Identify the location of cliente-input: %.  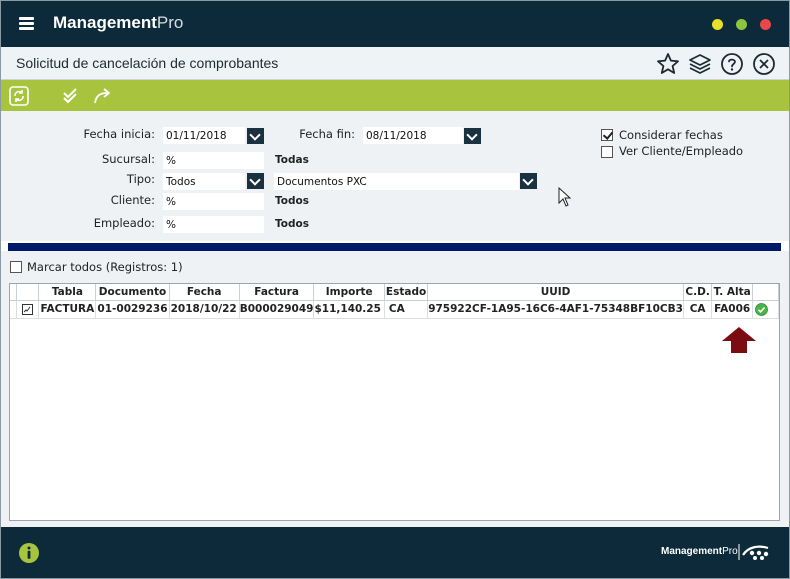
(213, 201).